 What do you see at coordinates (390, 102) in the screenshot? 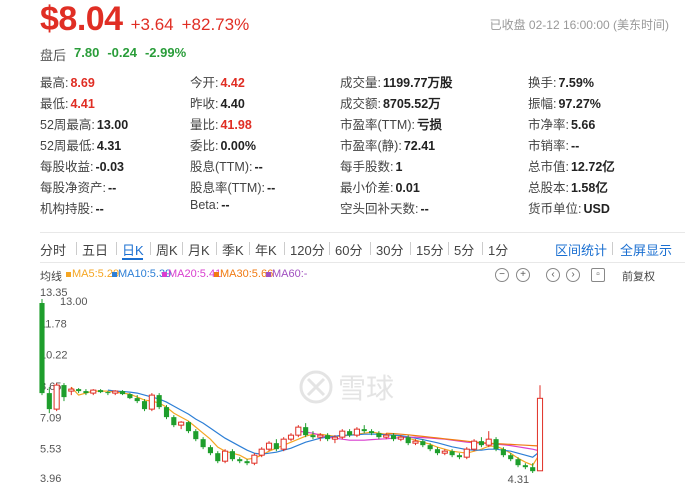
I see `stat-cell: 成交额: 8705.52万` at bounding box center [390, 102].